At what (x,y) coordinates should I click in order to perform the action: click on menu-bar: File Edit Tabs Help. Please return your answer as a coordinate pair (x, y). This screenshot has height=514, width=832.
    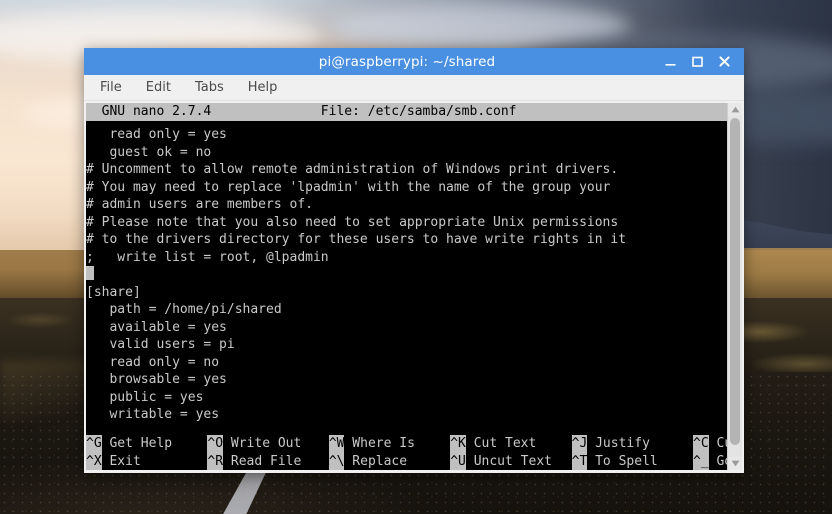
    Looking at the image, I should click on (414, 88).